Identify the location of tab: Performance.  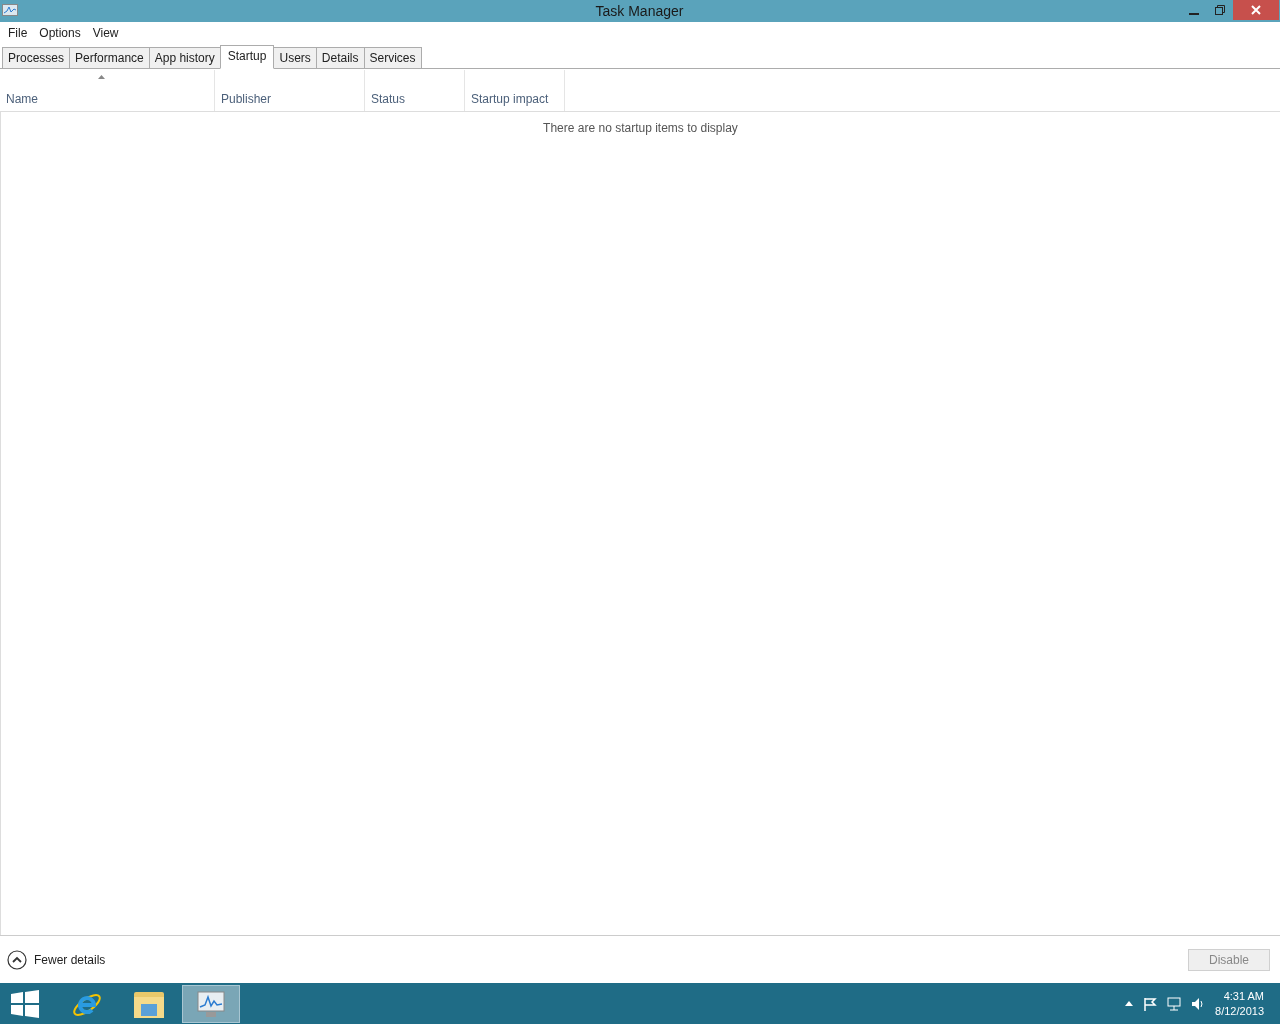
(109, 57).